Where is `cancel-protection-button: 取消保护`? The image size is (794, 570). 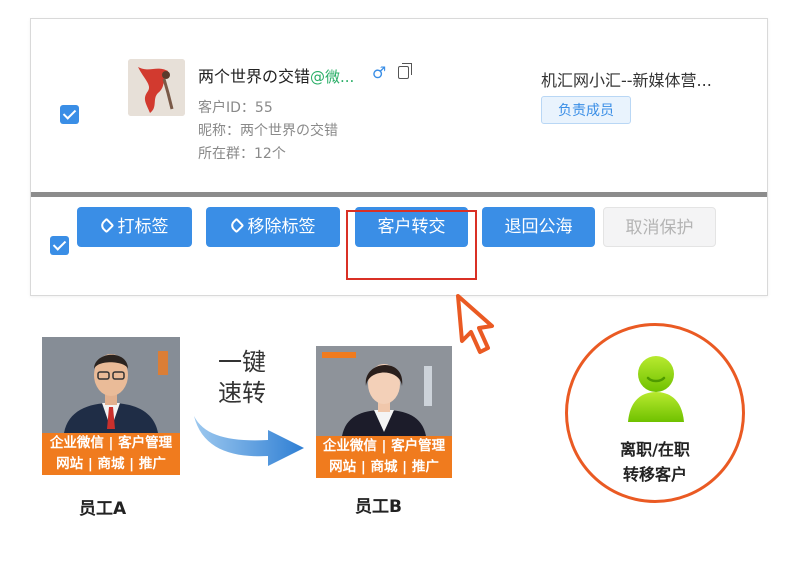 cancel-protection-button: 取消保护 is located at coordinates (659, 227).